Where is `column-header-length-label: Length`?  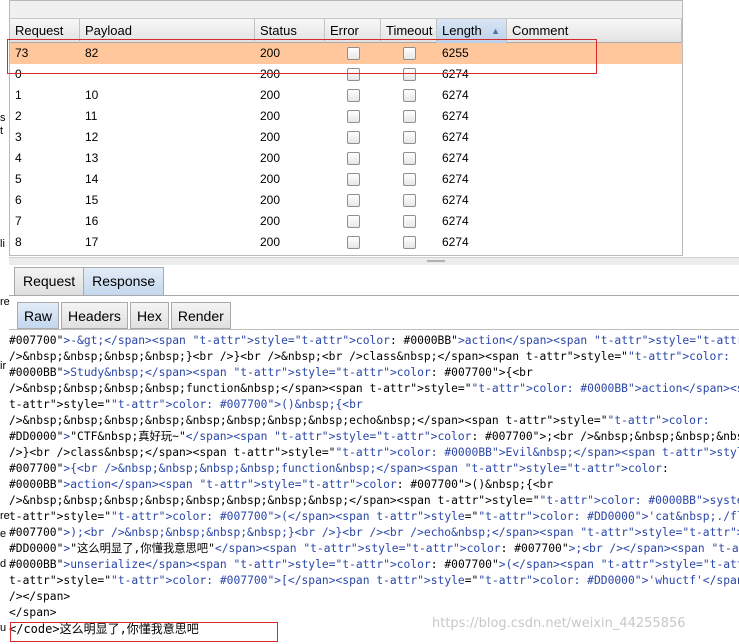
column-header-length-label: Length is located at coordinates (462, 30).